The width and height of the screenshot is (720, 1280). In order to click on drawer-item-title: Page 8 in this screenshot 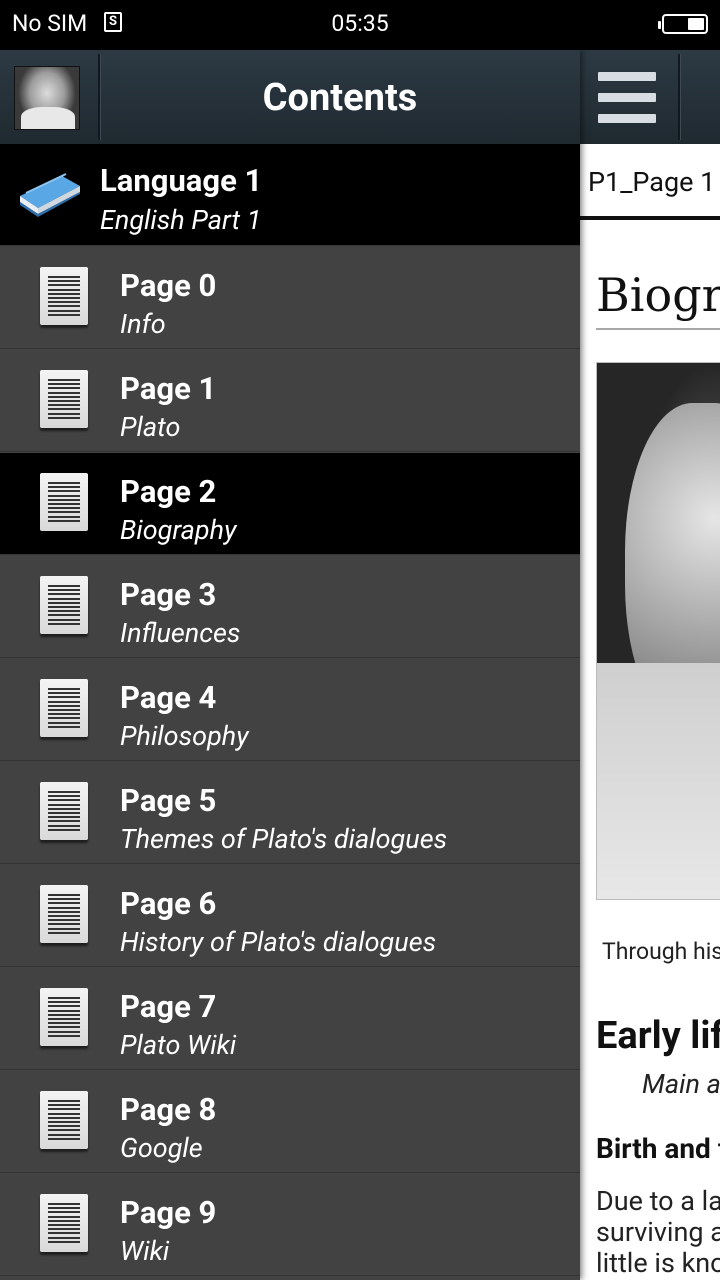, I will do `click(168, 1109)`.